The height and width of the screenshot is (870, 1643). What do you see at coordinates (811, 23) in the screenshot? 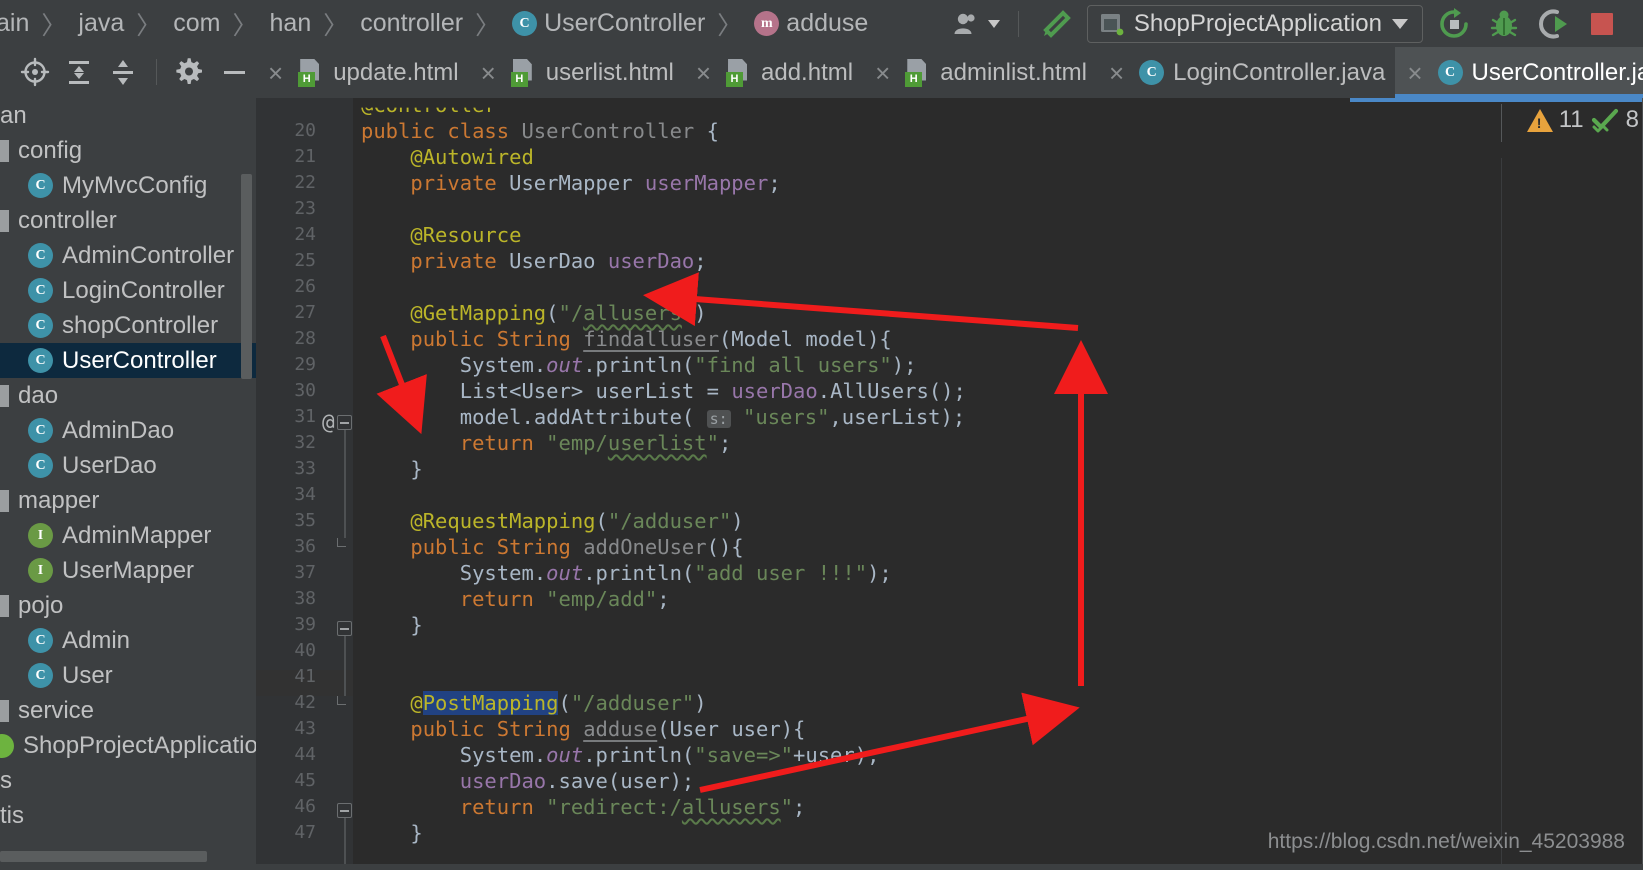
I see `breadcrumb-item-adduse: m adduse` at bounding box center [811, 23].